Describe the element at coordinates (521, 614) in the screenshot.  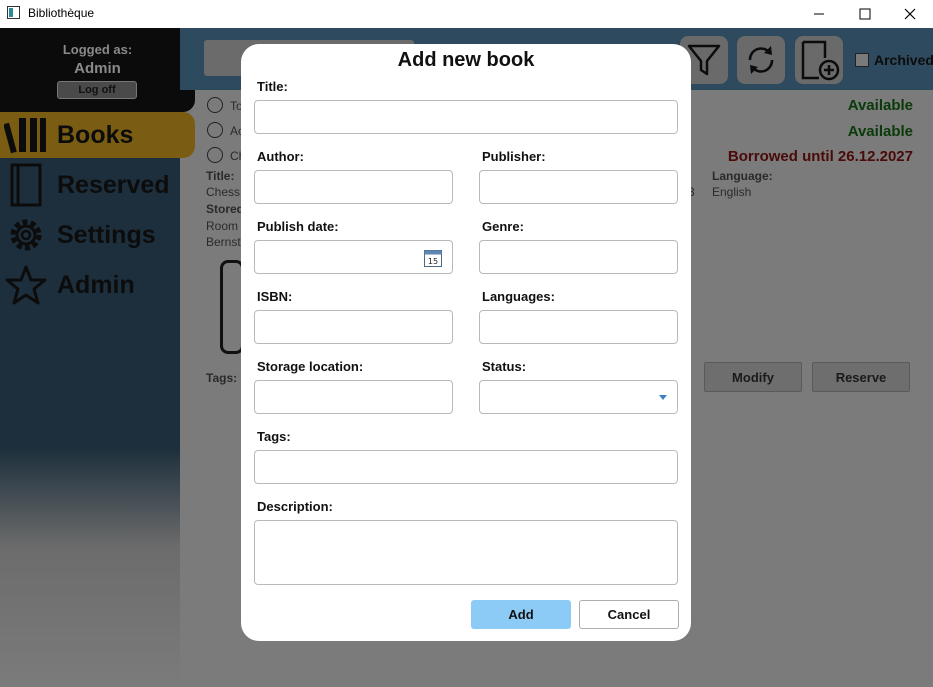
I see `add-button: Add` at that location.